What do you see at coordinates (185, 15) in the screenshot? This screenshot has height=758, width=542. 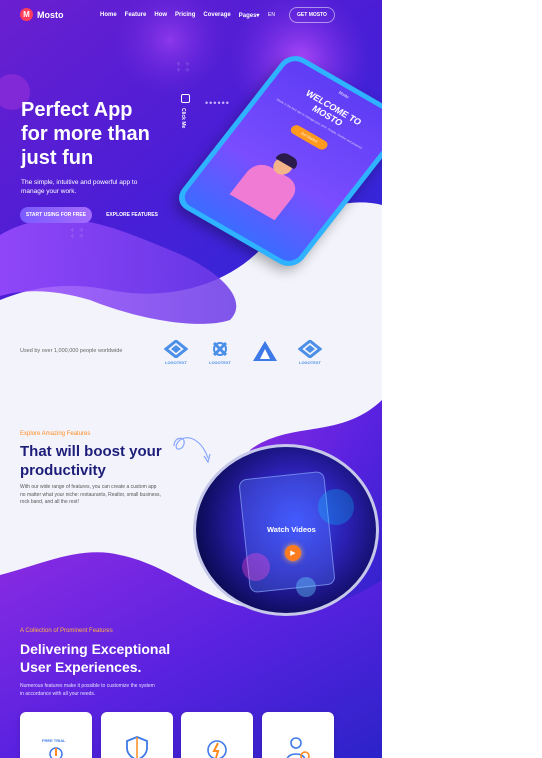 I see `nav-pricing: Pricing` at bounding box center [185, 15].